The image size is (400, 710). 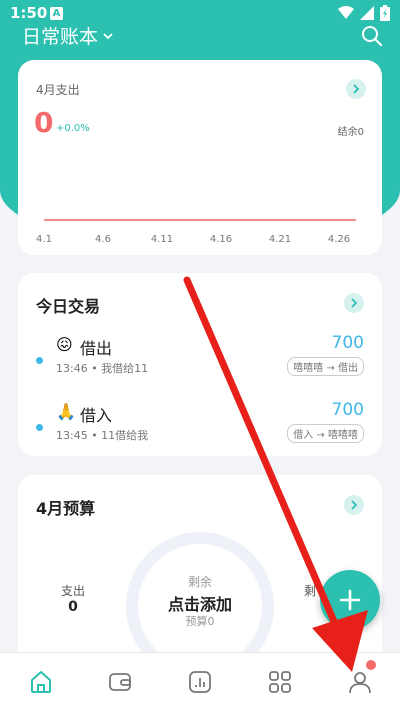 I want to click on wifi-icon, so click(x=346, y=12).